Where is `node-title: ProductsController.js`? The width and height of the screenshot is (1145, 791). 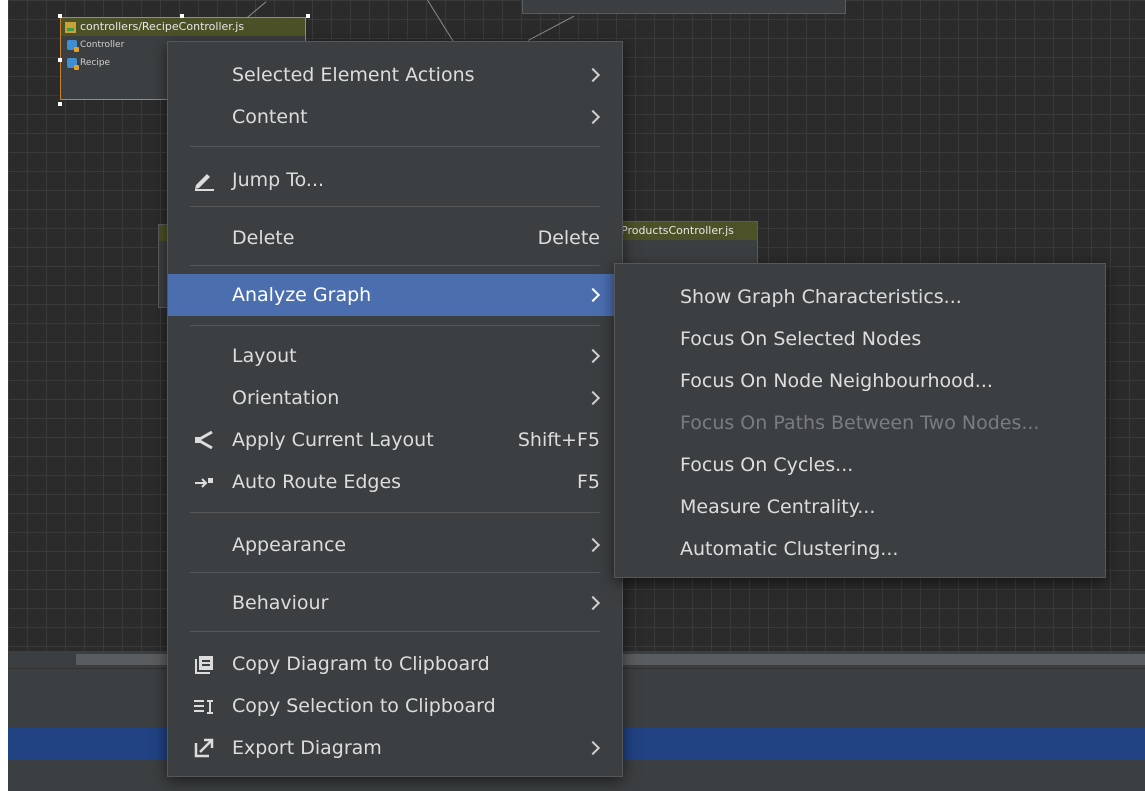 node-title: ProductsController.js is located at coordinates (677, 230).